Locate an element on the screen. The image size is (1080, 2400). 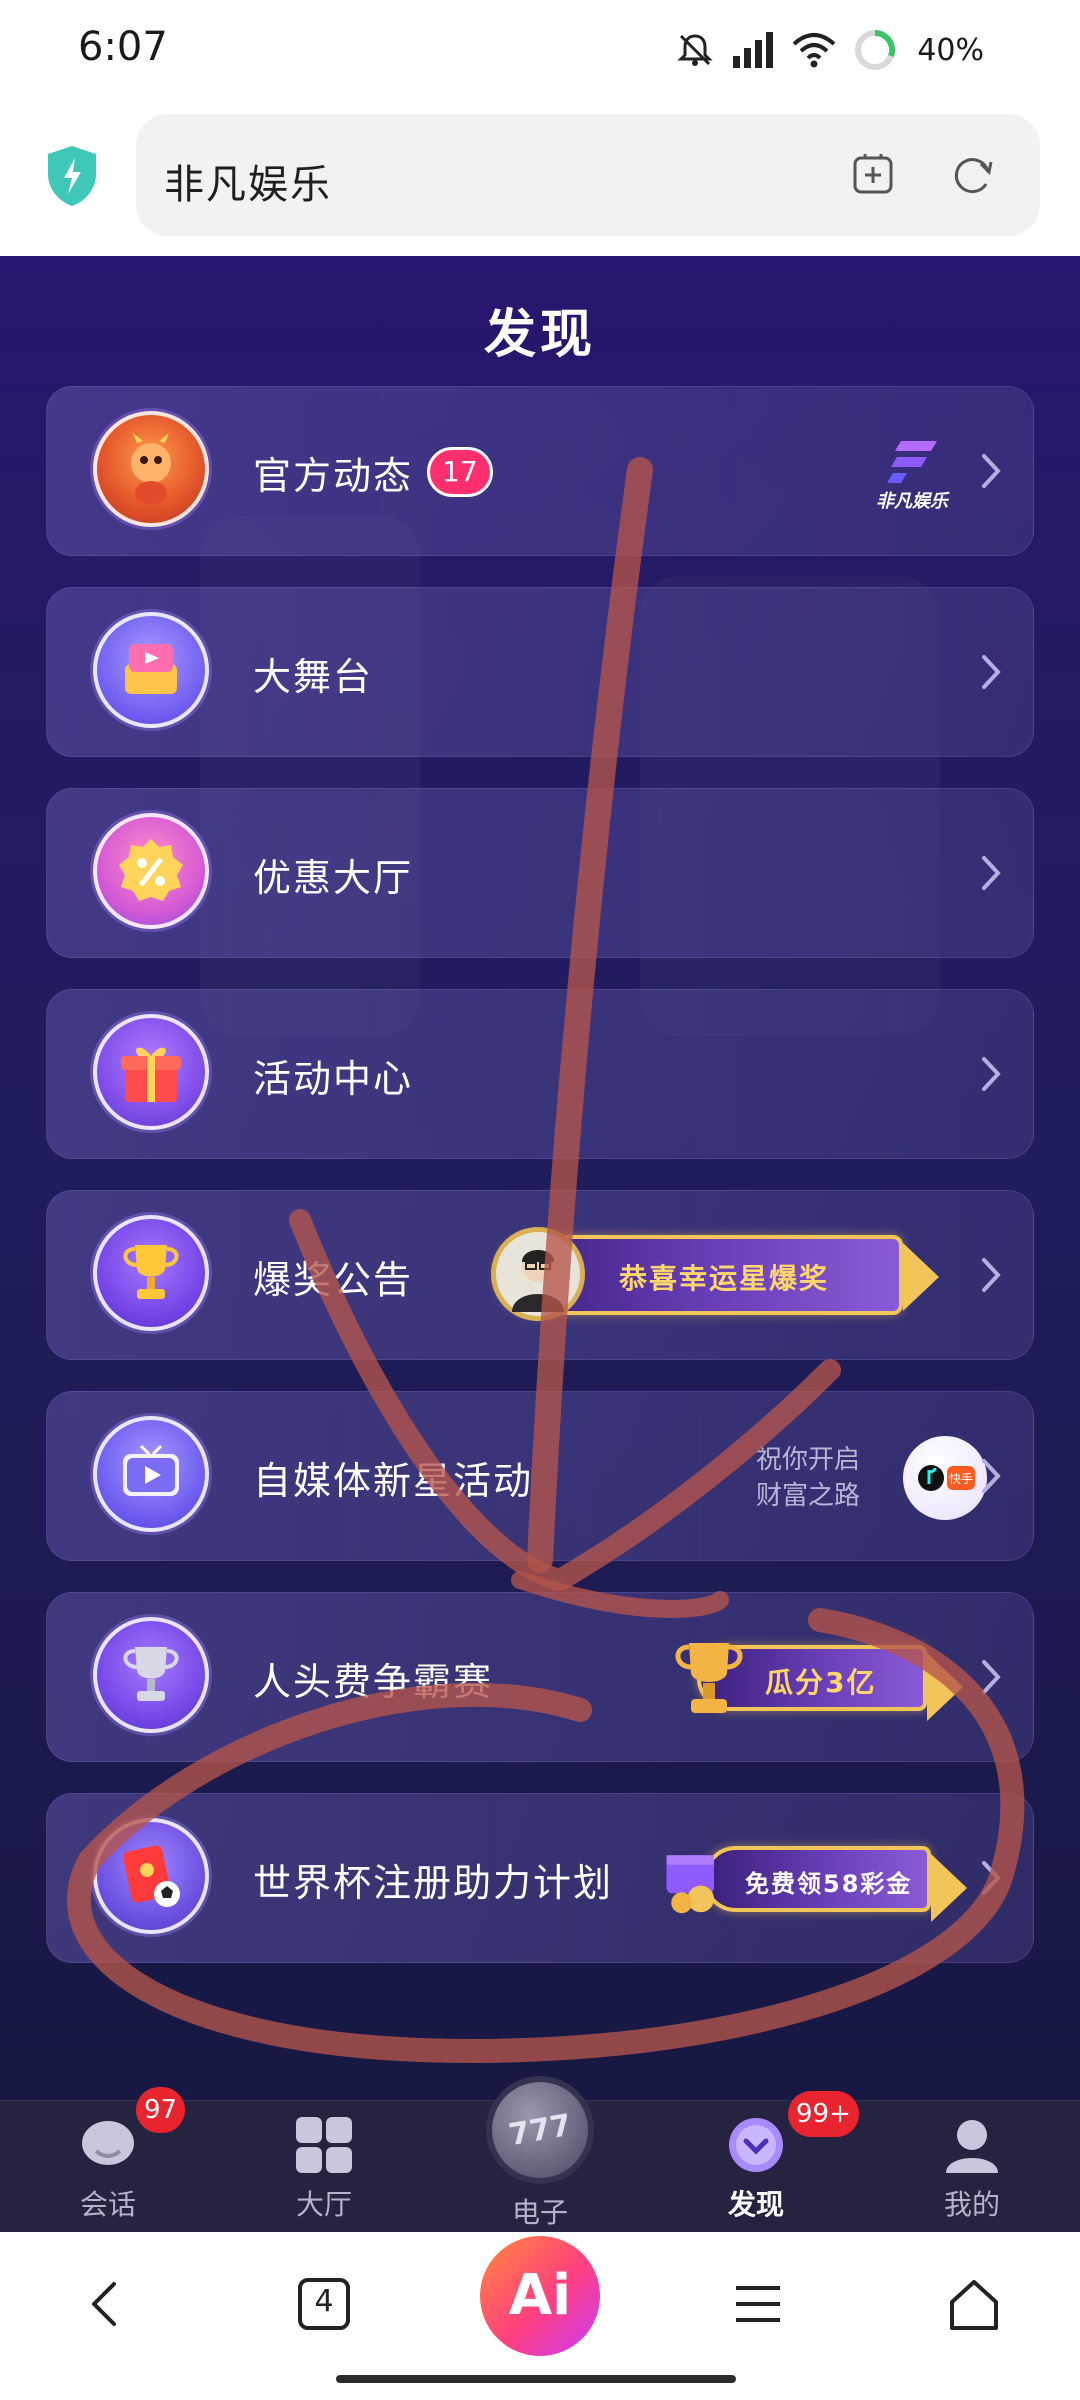
discover-icon is located at coordinates (756, 2145).